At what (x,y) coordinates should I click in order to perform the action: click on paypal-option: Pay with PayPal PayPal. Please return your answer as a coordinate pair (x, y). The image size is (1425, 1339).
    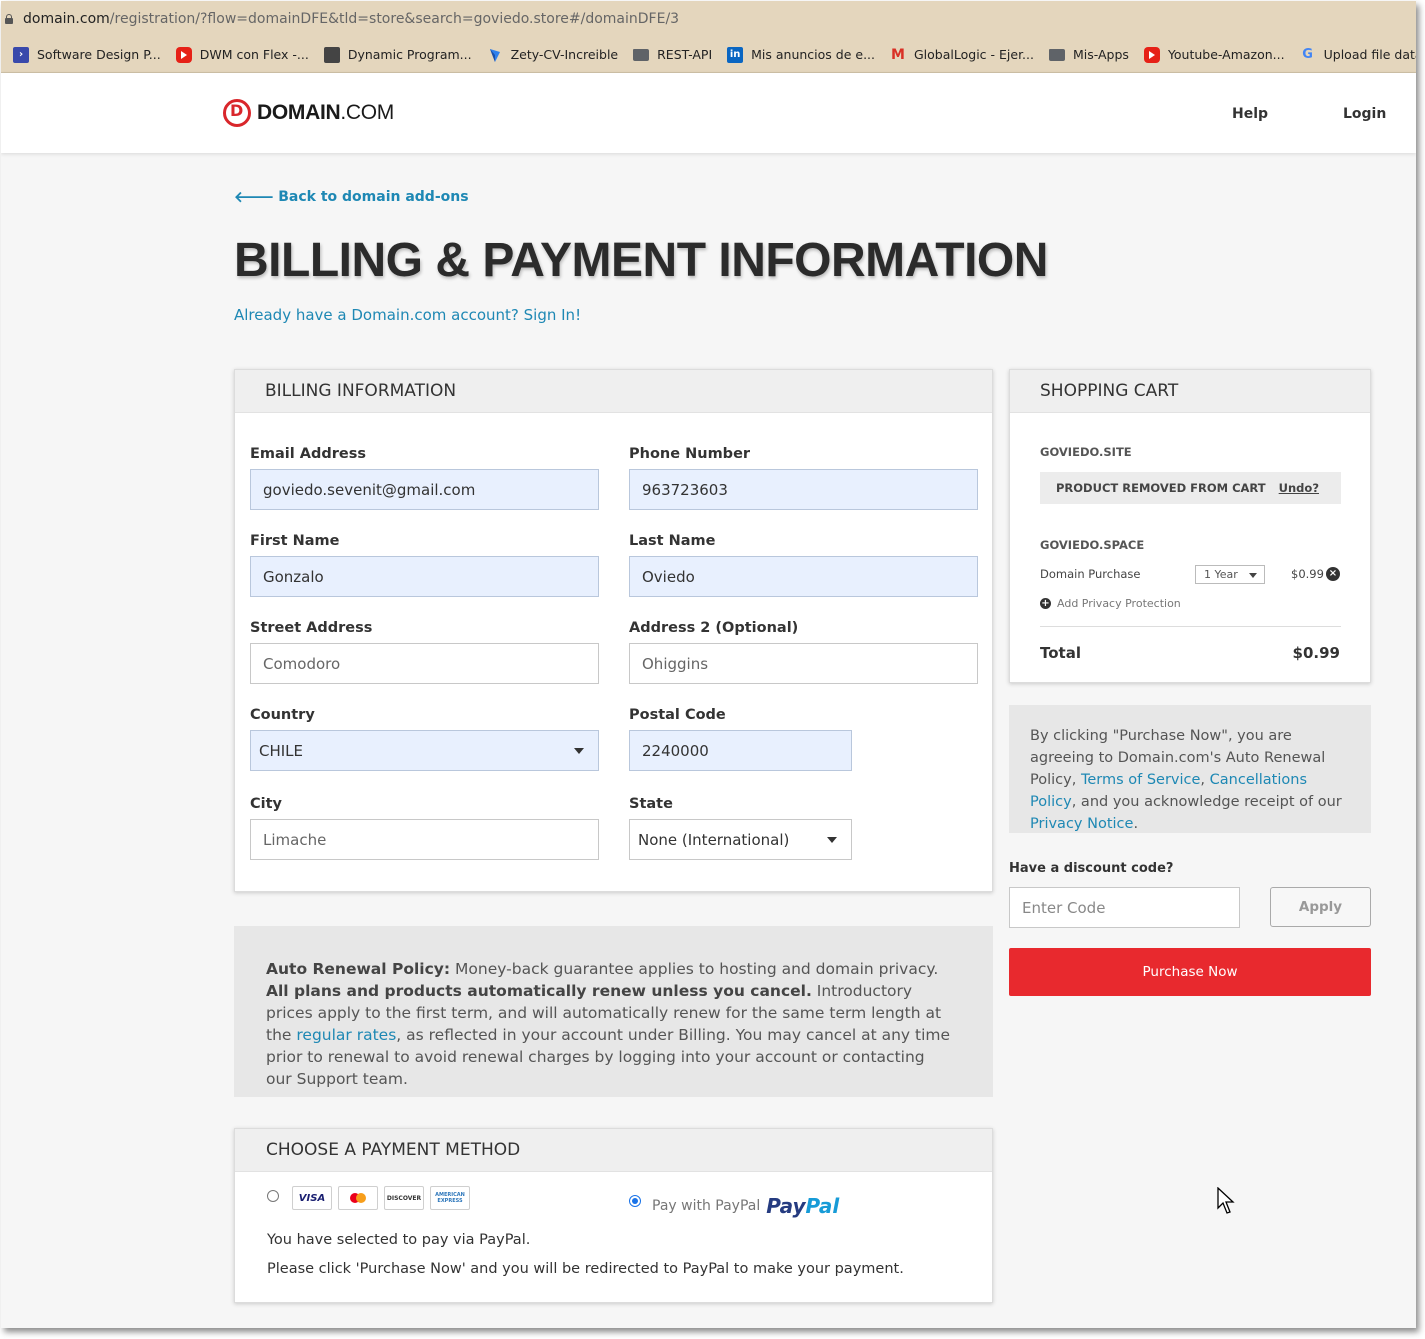
    Looking at the image, I should click on (745, 1206).